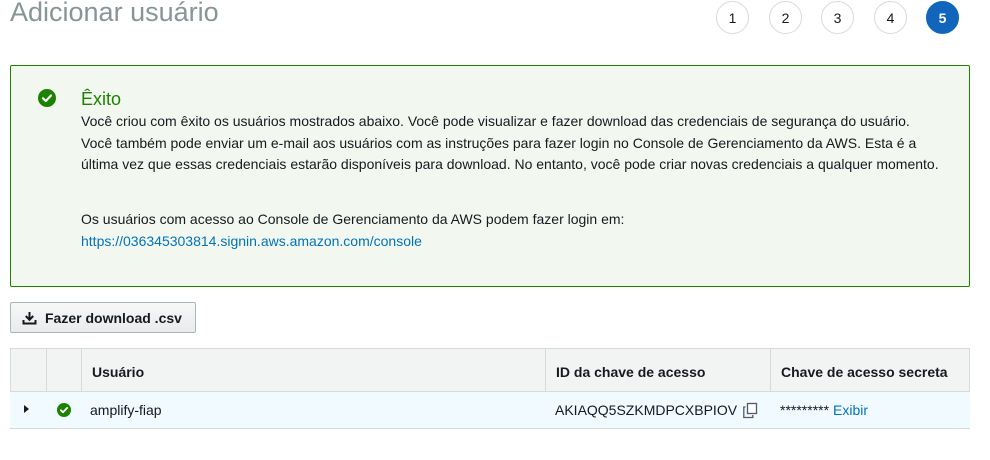 This screenshot has width=990, height=460. I want to click on download-csv-button: Fazer download .csv, so click(103, 317).